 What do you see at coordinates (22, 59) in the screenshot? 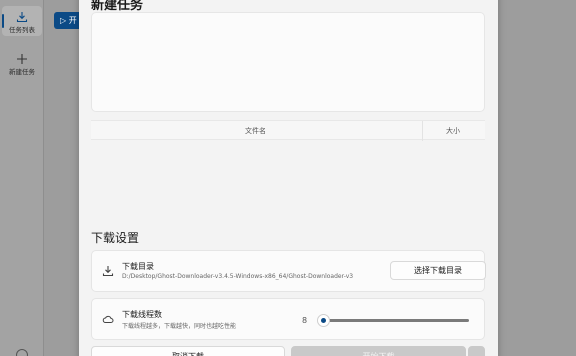
I see `plus-icon` at bounding box center [22, 59].